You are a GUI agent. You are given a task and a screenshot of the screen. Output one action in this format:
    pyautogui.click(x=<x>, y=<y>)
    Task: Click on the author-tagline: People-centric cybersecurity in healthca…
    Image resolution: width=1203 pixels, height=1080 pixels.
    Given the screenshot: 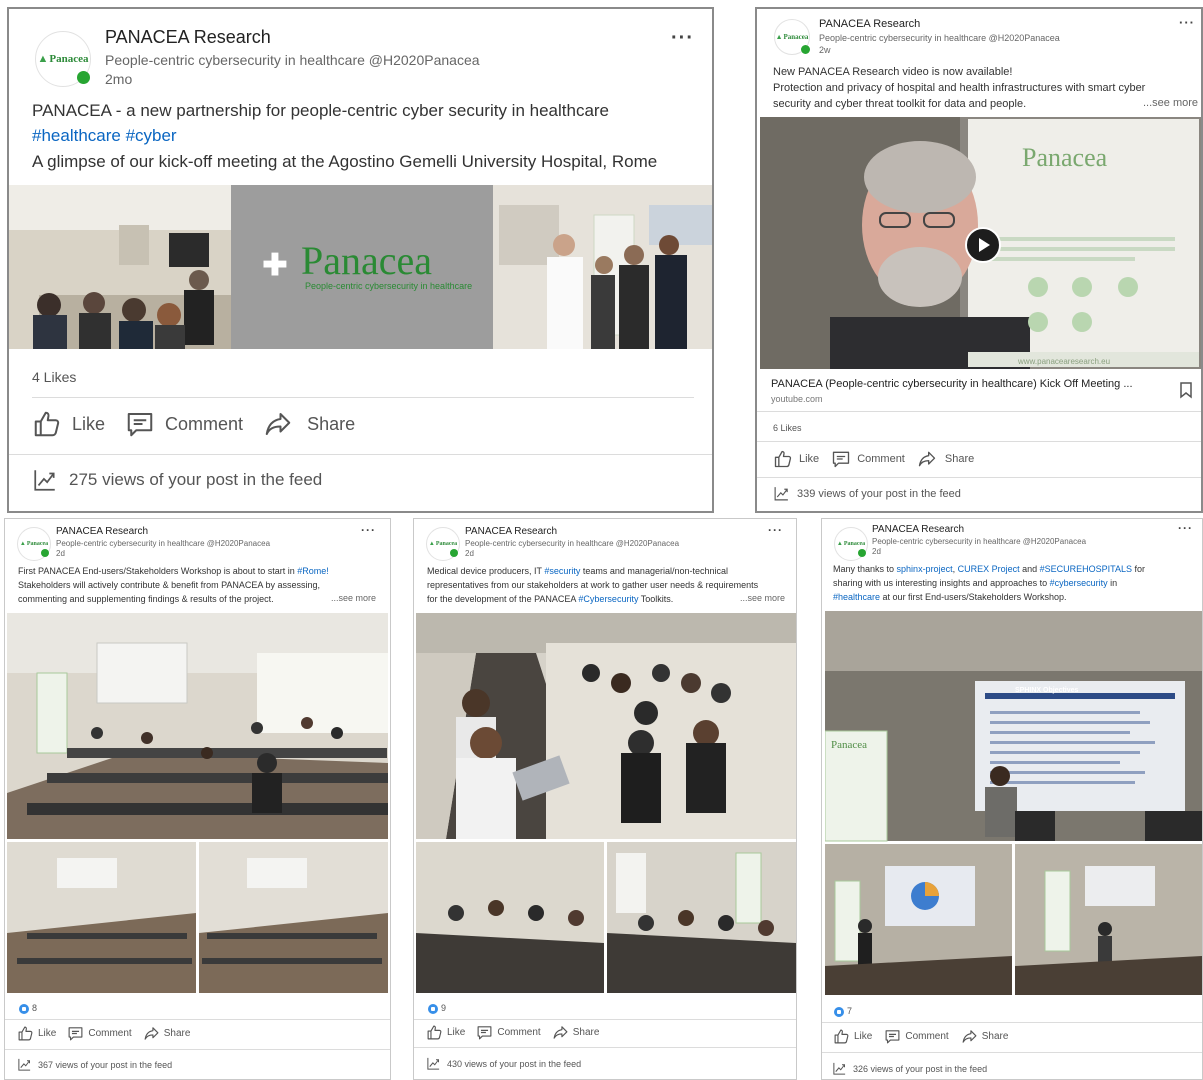 What is the action you would take?
    pyautogui.click(x=979, y=541)
    